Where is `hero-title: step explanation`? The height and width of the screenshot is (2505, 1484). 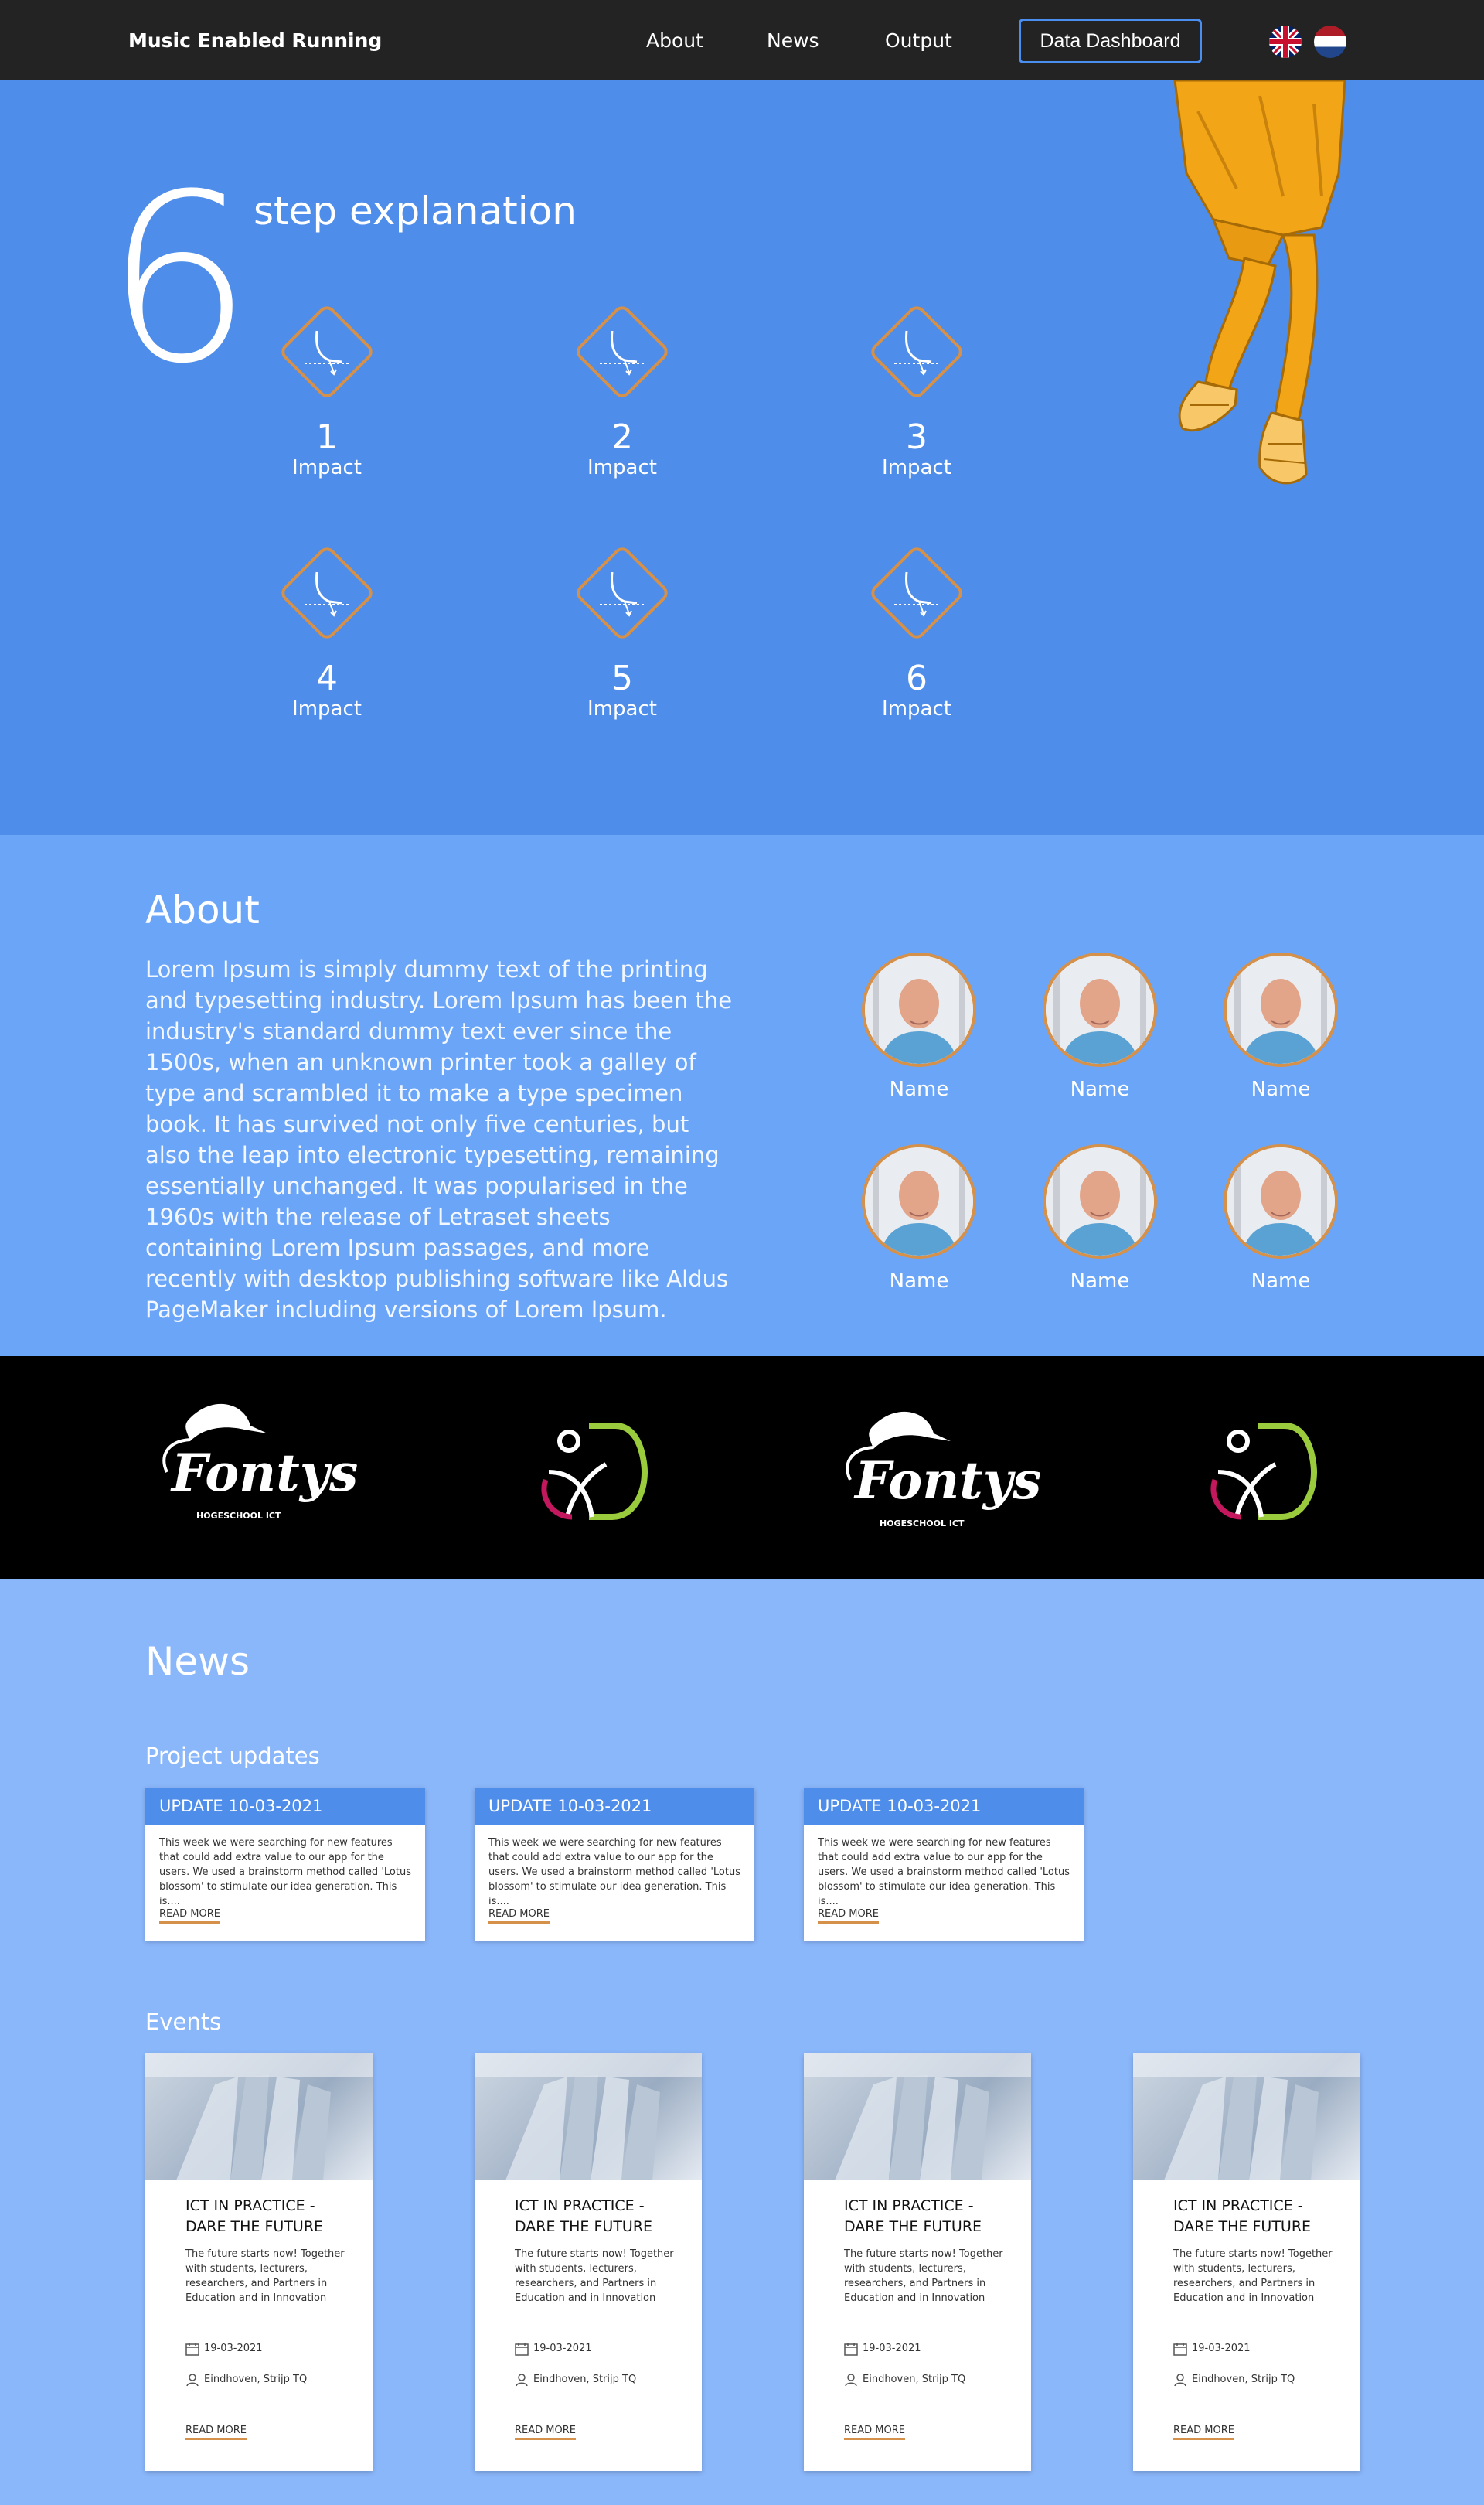
hero-title: step explanation is located at coordinates (415, 211).